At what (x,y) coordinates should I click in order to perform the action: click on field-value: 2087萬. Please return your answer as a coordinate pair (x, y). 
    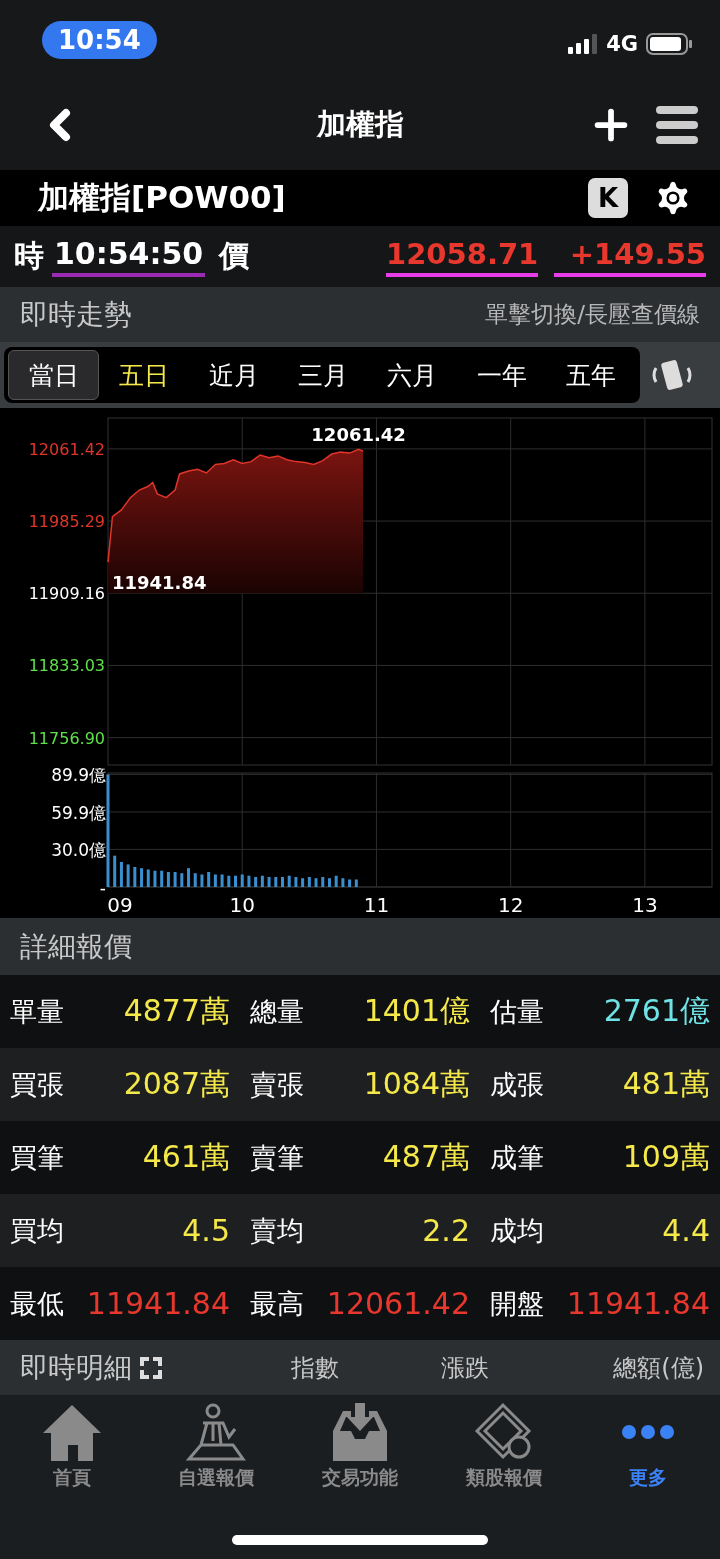
    Looking at the image, I should click on (176, 1084).